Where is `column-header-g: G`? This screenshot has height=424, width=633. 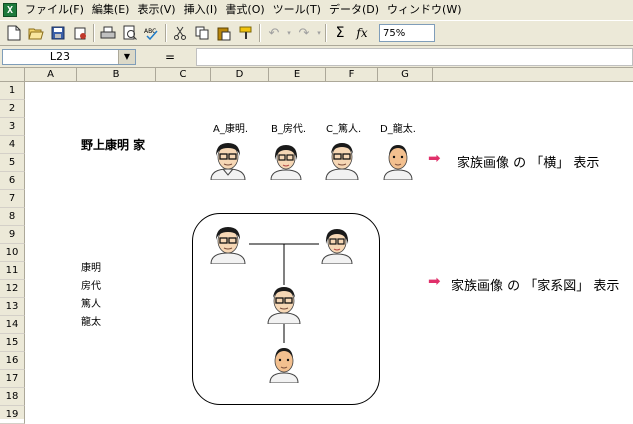 column-header-g: G is located at coordinates (405, 75).